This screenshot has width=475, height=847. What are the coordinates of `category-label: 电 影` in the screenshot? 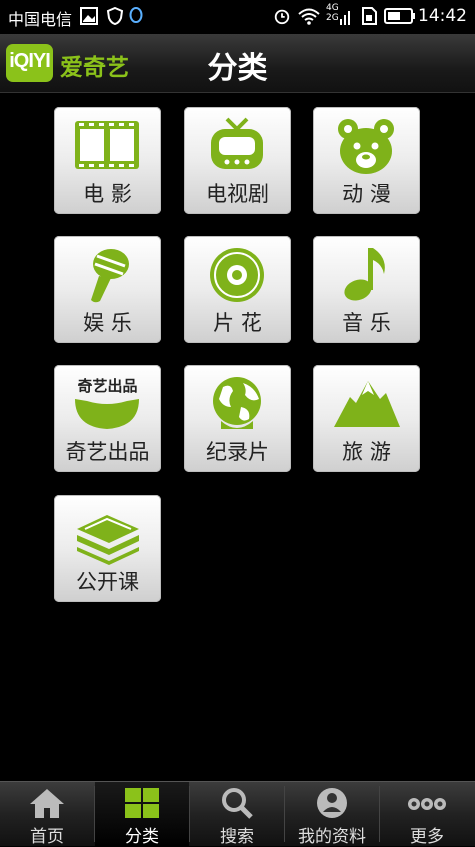 It's located at (107, 194).